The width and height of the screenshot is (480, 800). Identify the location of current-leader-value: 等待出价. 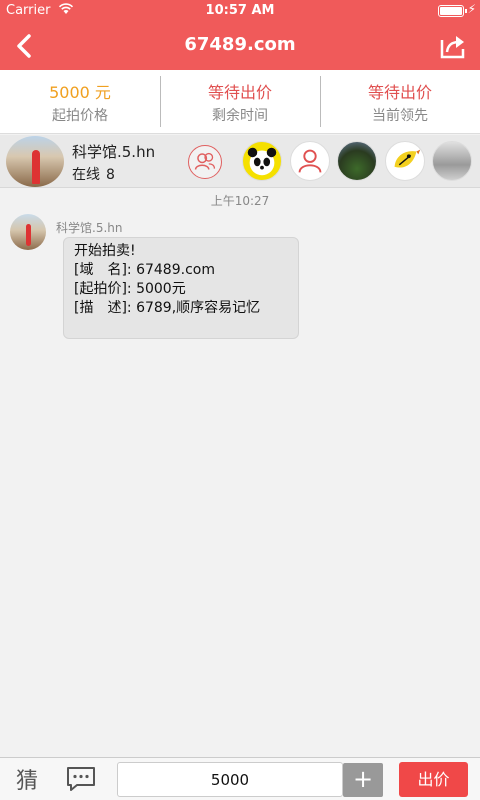
(399, 92).